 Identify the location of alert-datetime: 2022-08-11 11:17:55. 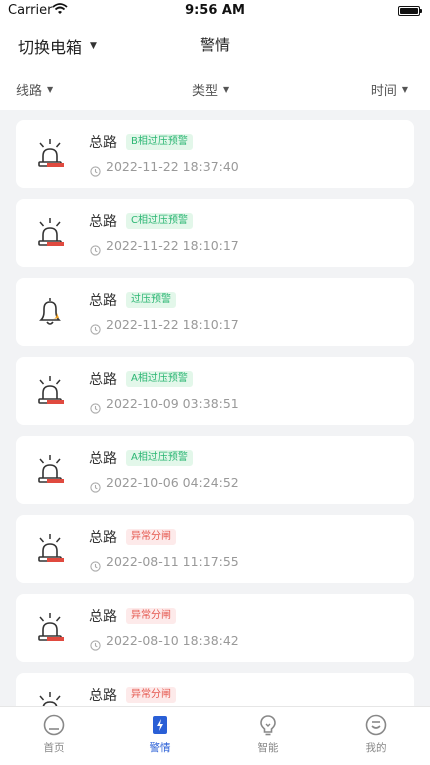
(172, 561).